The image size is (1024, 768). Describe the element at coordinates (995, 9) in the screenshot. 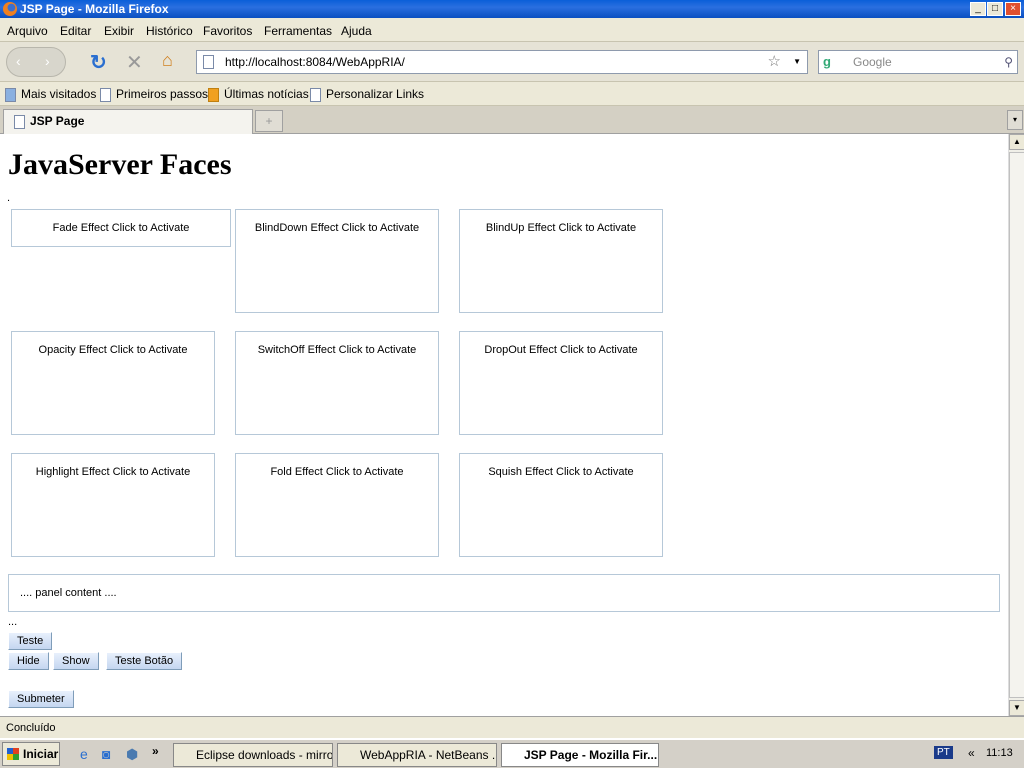

I see `maximize-button: □` at that location.